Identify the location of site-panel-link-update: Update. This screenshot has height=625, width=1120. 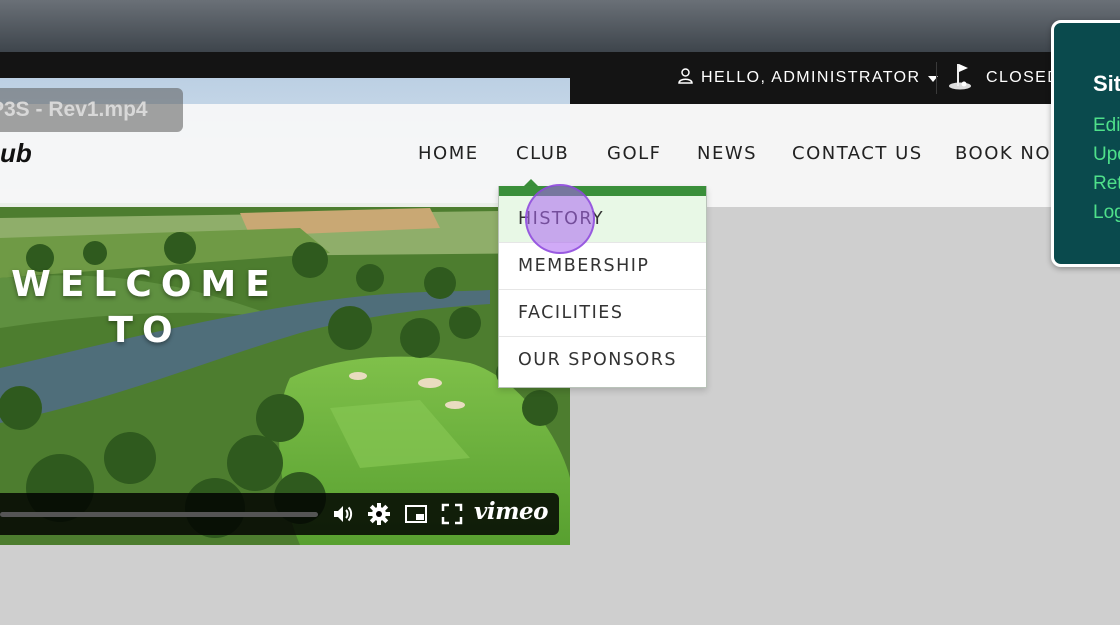
(1106, 155).